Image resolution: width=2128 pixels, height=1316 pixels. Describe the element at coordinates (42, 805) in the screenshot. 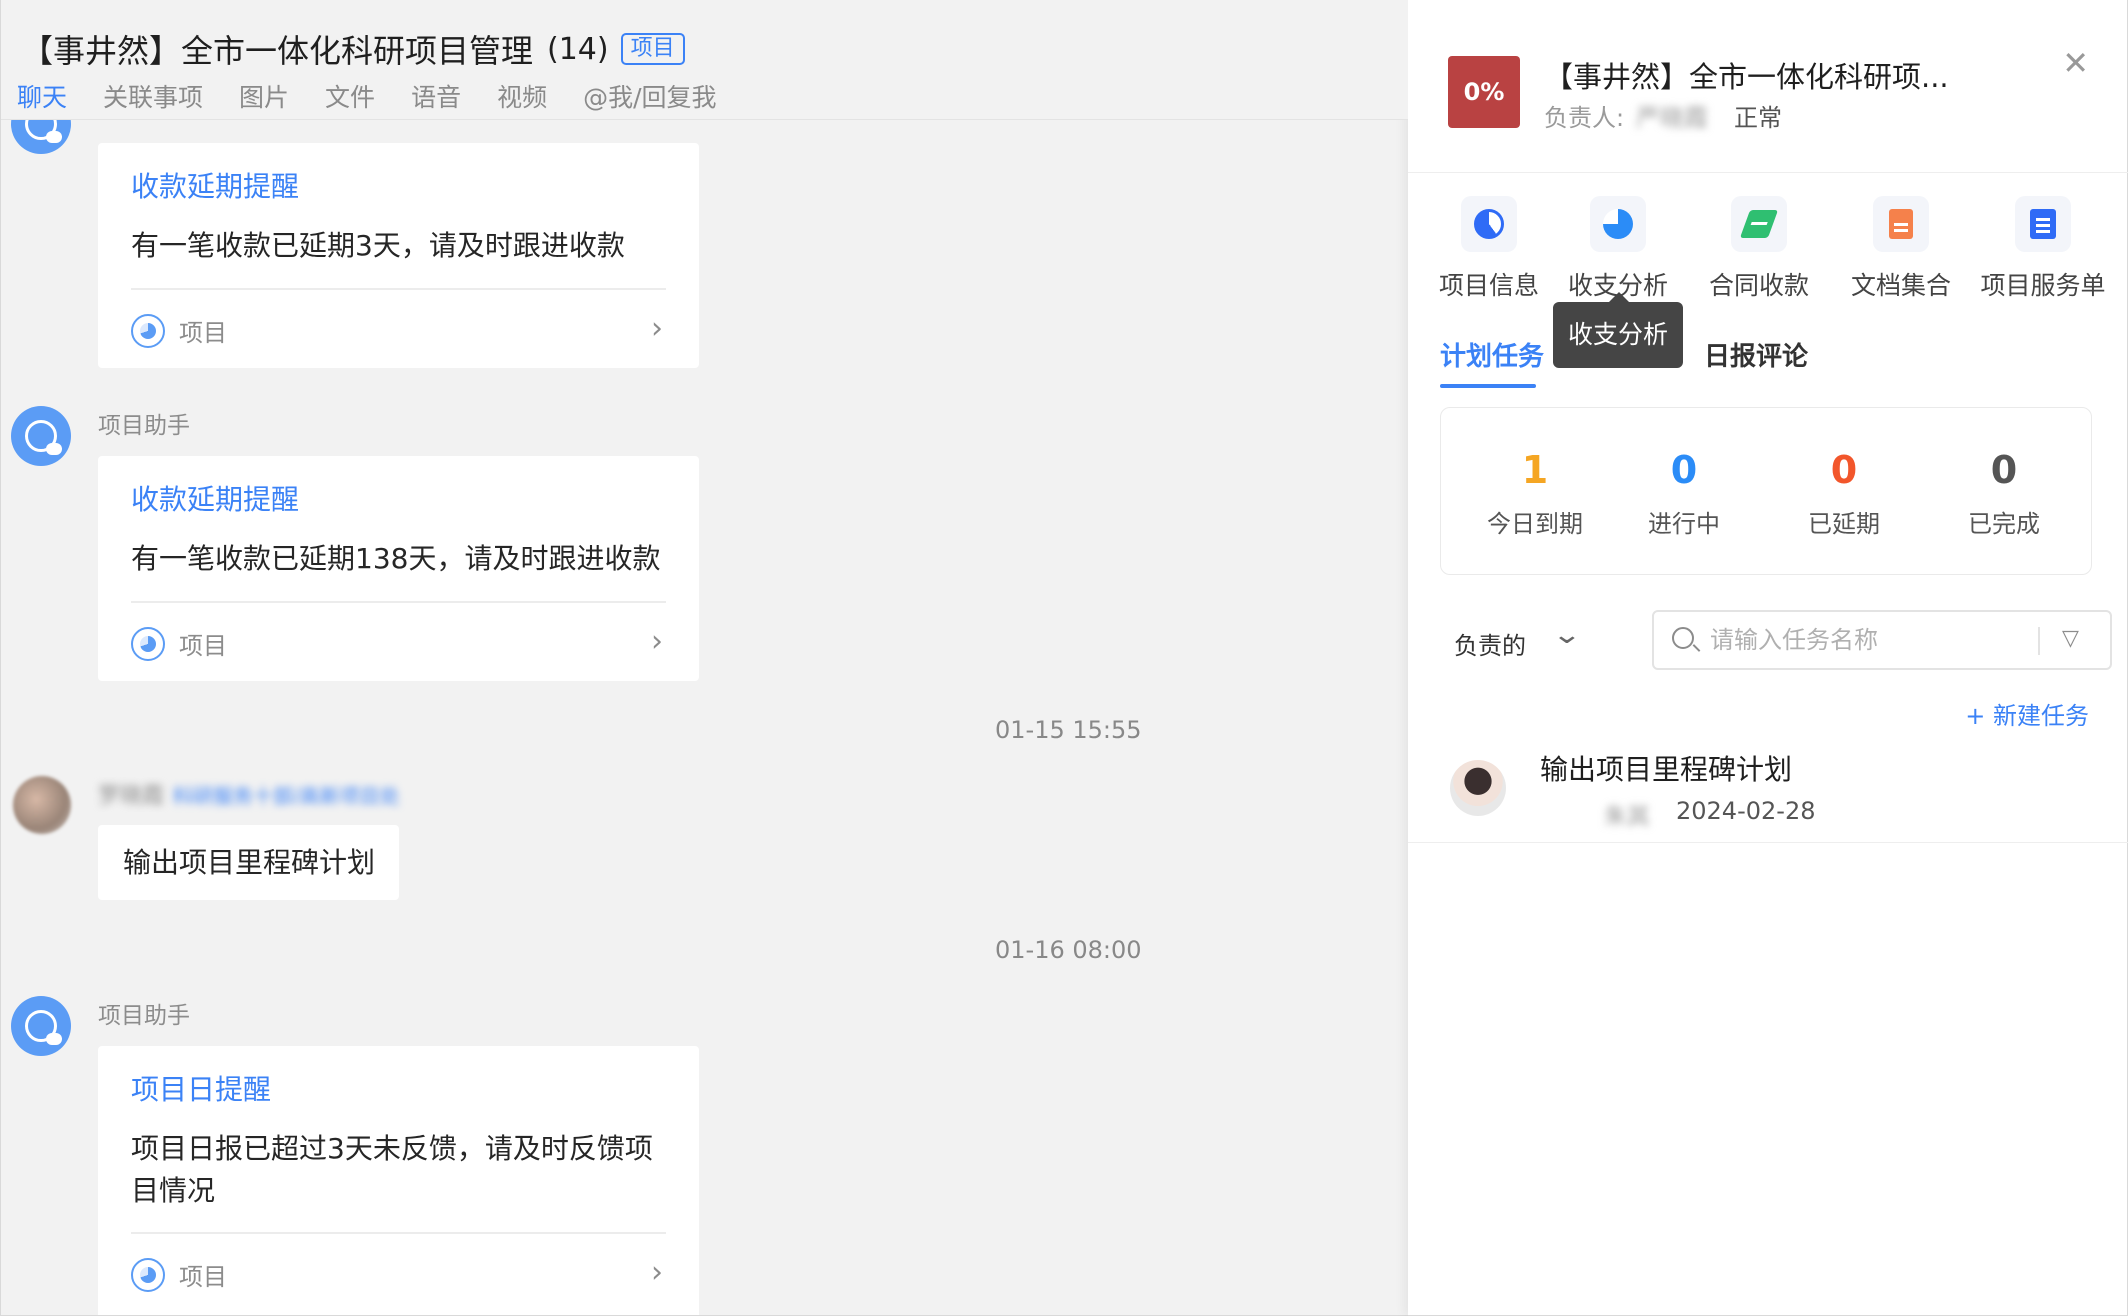

I see `user-avatar` at that location.